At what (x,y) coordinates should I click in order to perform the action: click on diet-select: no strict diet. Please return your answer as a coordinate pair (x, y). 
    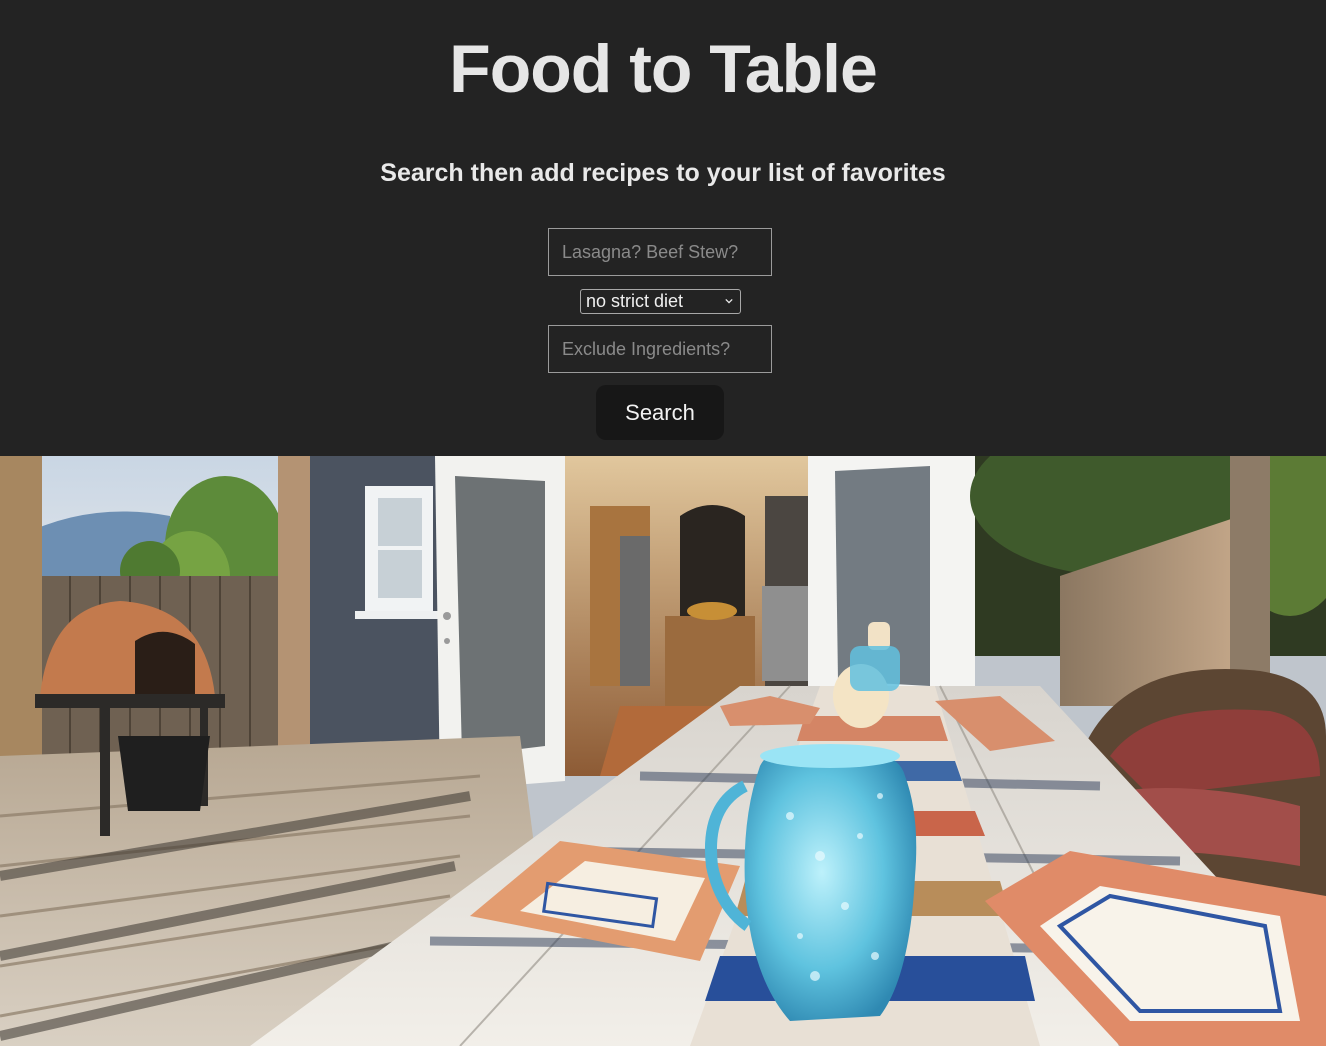
    Looking at the image, I should click on (660, 301).